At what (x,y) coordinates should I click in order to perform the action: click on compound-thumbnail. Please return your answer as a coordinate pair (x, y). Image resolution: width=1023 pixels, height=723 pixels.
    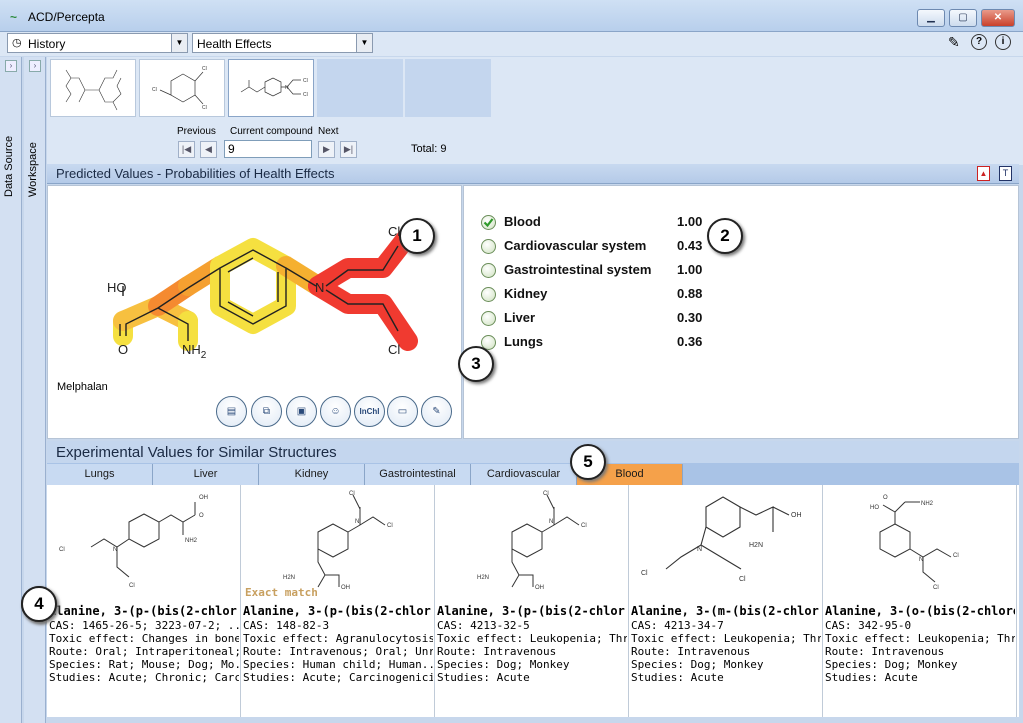
    Looking at the image, I should click on (93, 88).